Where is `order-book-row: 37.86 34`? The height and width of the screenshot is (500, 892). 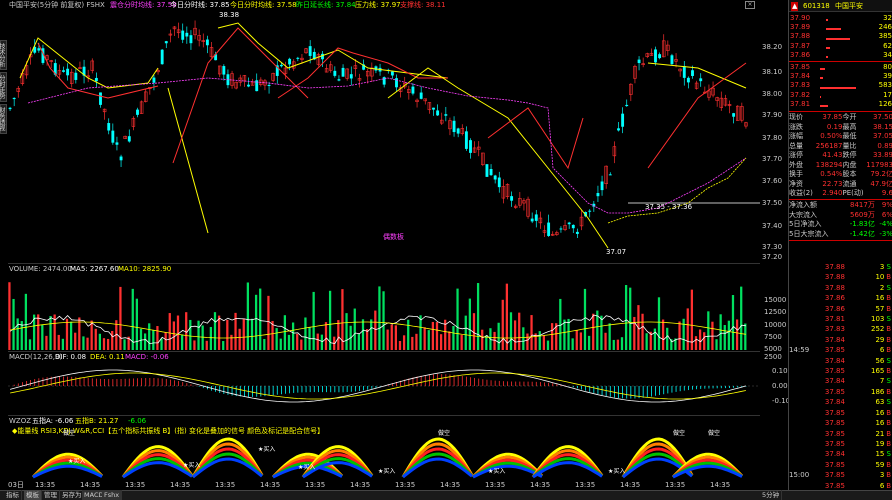
order-book-row: 37.86 34 is located at coordinates (840, 55).